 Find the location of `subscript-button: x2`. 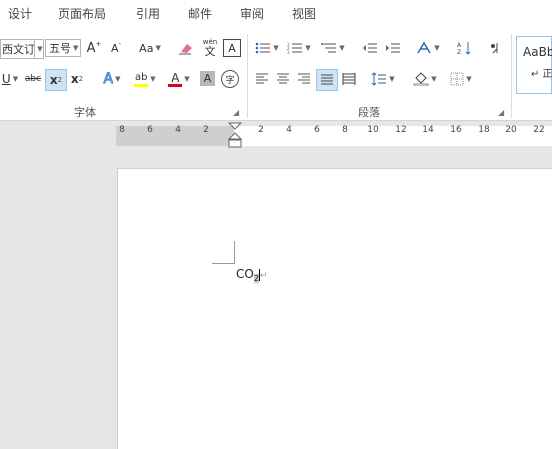

subscript-button: x2 is located at coordinates (56, 80).